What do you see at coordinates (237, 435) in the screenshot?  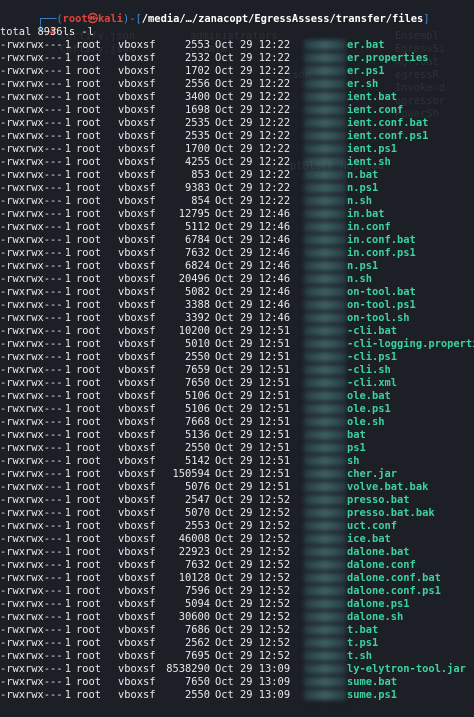 I see `file-row: -rwxrwx--- 1 root vboxsf 5136 Oct 29 12:51 bat` at bounding box center [237, 435].